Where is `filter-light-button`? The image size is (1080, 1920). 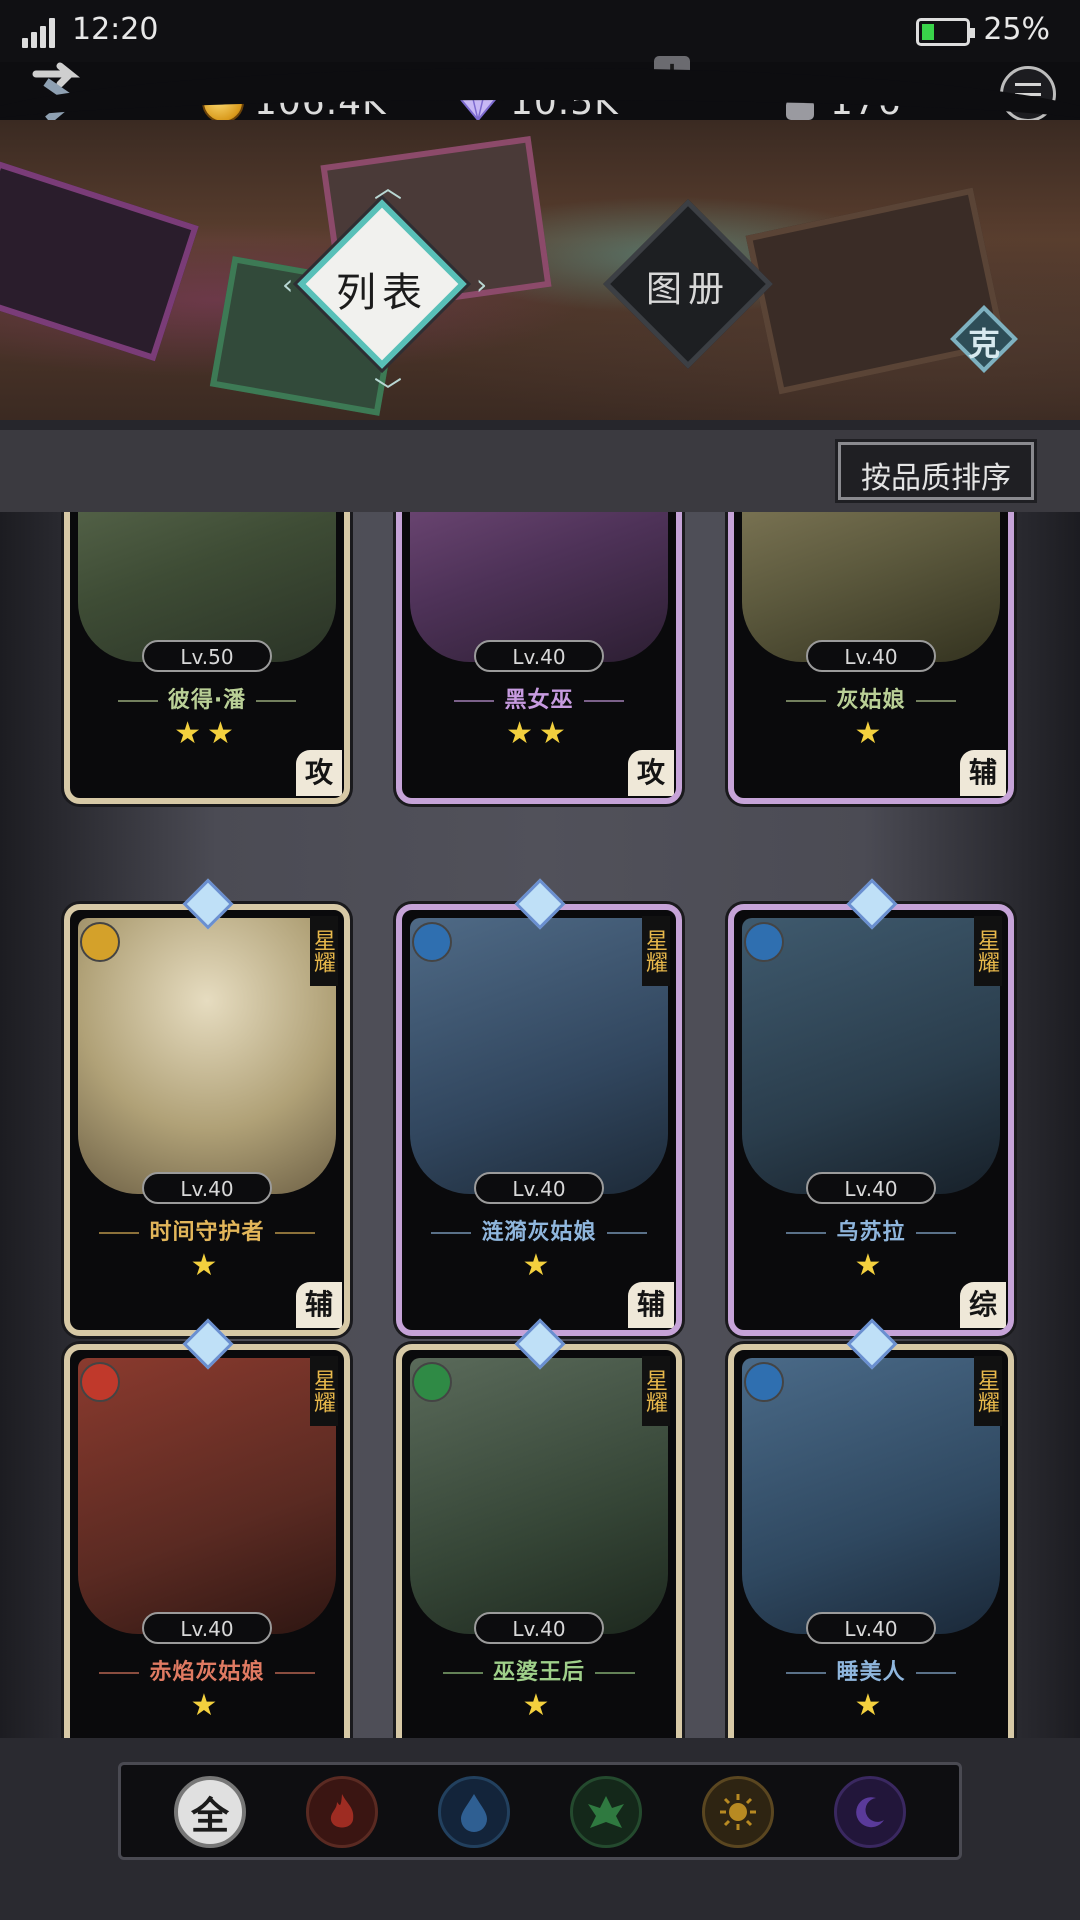
filter-light-button is located at coordinates (738, 1812).